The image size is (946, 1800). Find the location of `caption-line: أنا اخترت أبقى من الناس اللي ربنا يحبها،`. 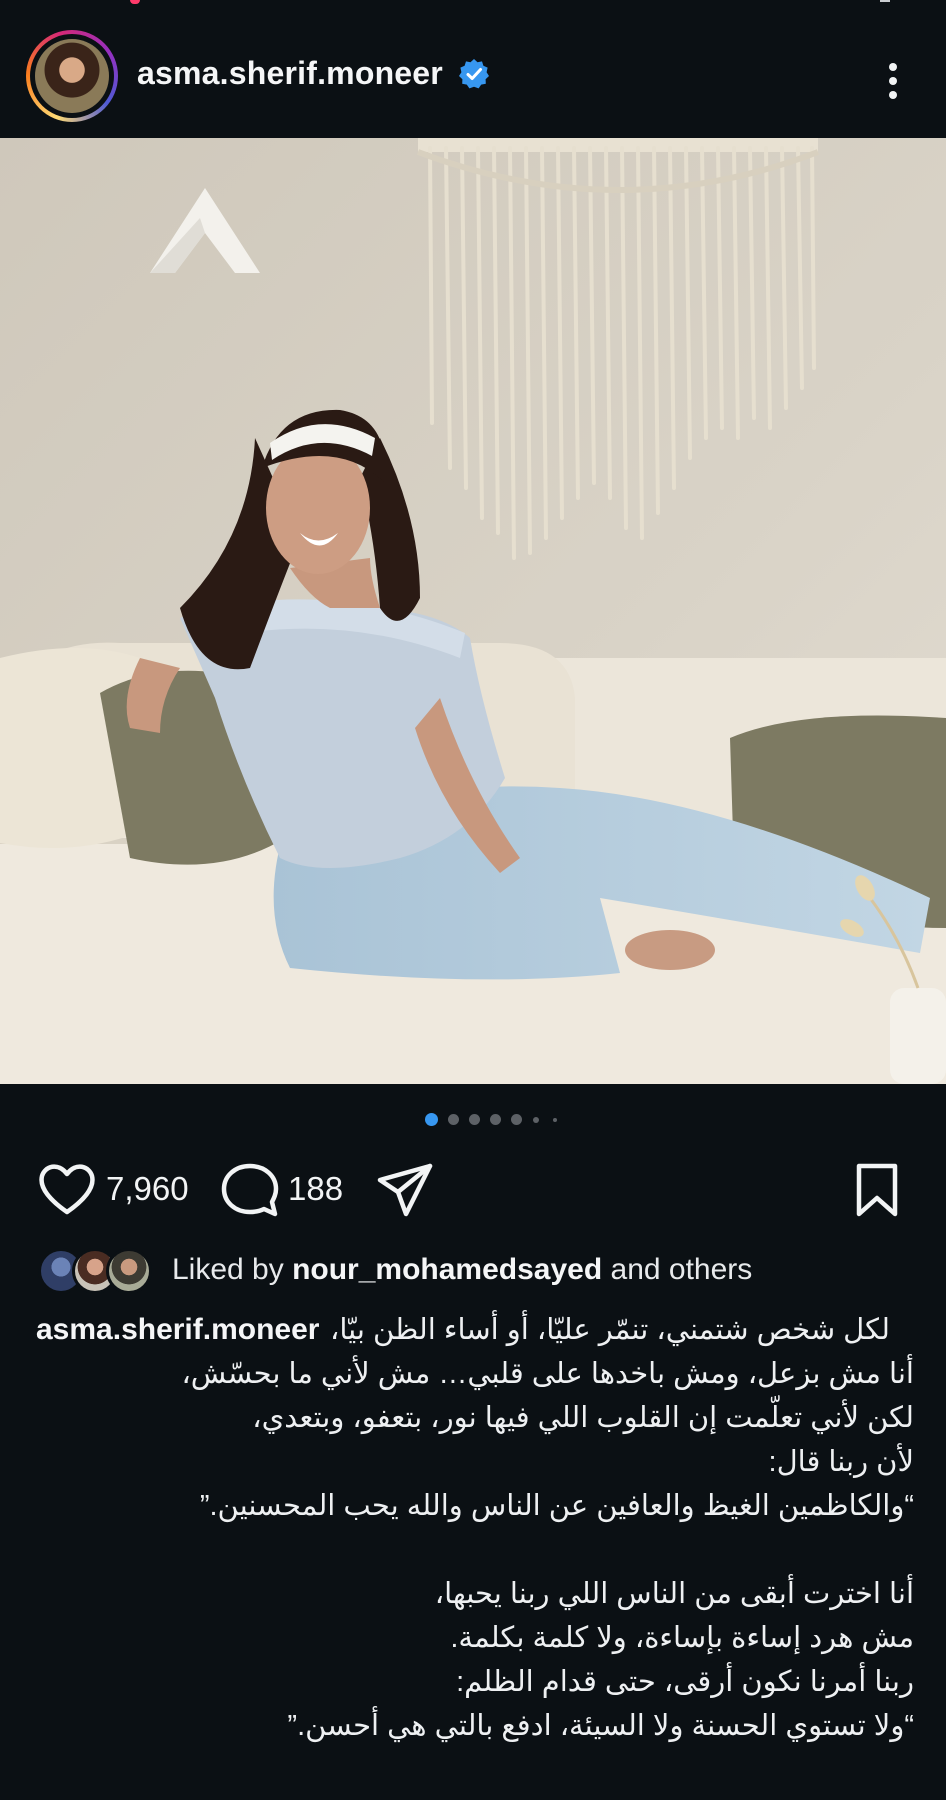

caption-line: أنا اخترت أبقى من الناس اللي ربنا يحبها، is located at coordinates (674, 1594).